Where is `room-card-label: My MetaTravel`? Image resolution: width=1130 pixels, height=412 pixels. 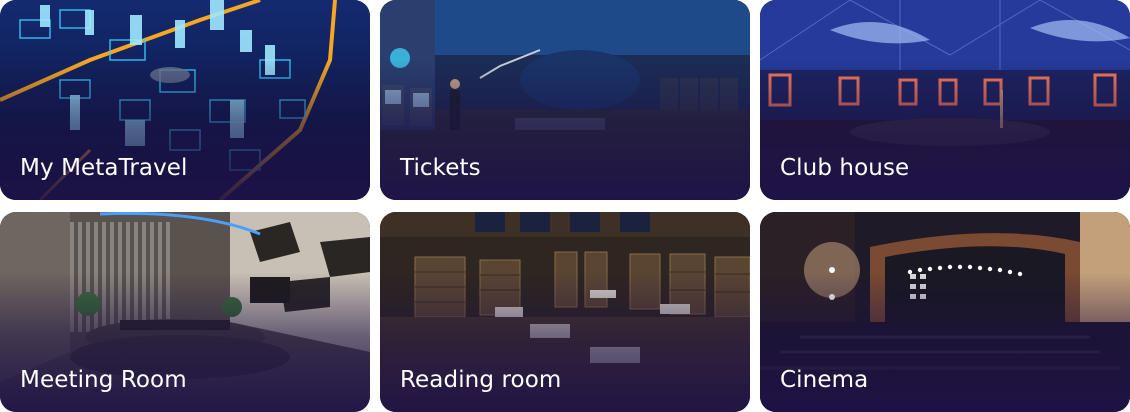 room-card-label: My MetaTravel is located at coordinates (104, 168).